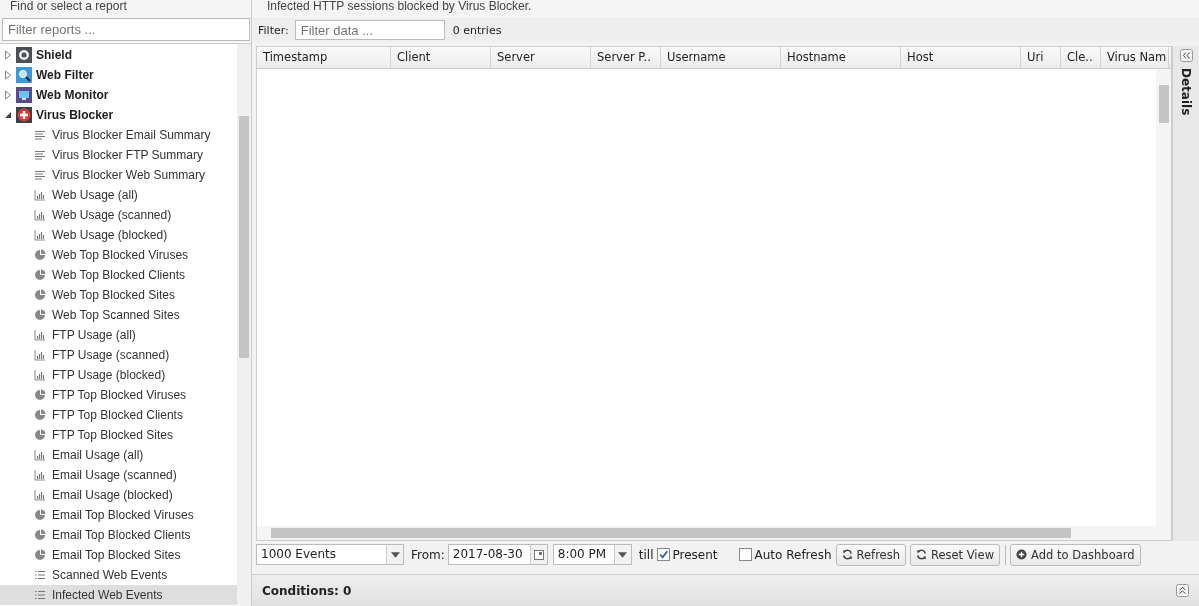  Describe the element at coordinates (721, 57) in the screenshot. I see `column-header: Username` at that location.